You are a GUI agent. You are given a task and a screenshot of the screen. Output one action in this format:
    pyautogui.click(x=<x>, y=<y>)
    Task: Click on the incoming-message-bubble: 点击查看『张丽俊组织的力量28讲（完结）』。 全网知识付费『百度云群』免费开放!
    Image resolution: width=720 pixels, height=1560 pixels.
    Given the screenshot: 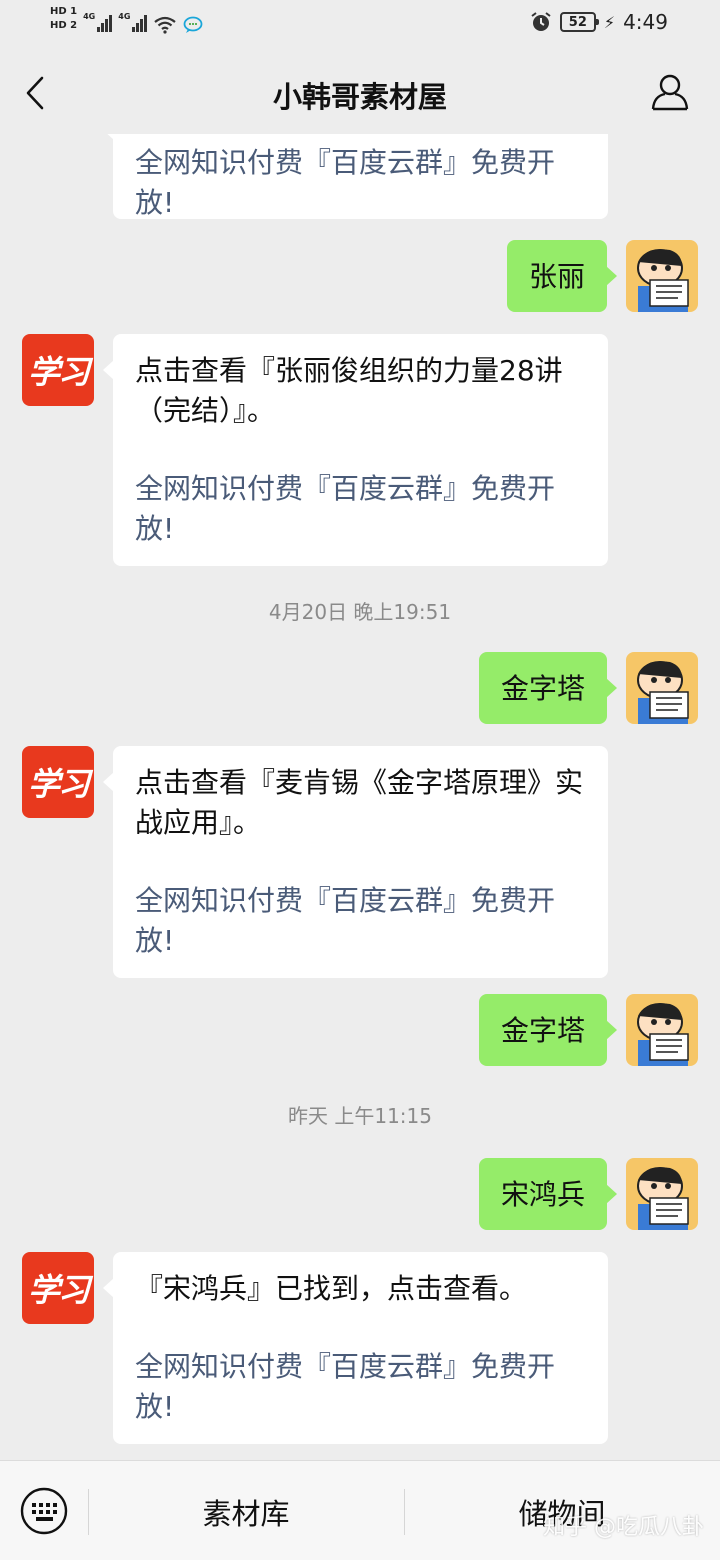 What is the action you would take?
    pyautogui.click(x=355, y=450)
    